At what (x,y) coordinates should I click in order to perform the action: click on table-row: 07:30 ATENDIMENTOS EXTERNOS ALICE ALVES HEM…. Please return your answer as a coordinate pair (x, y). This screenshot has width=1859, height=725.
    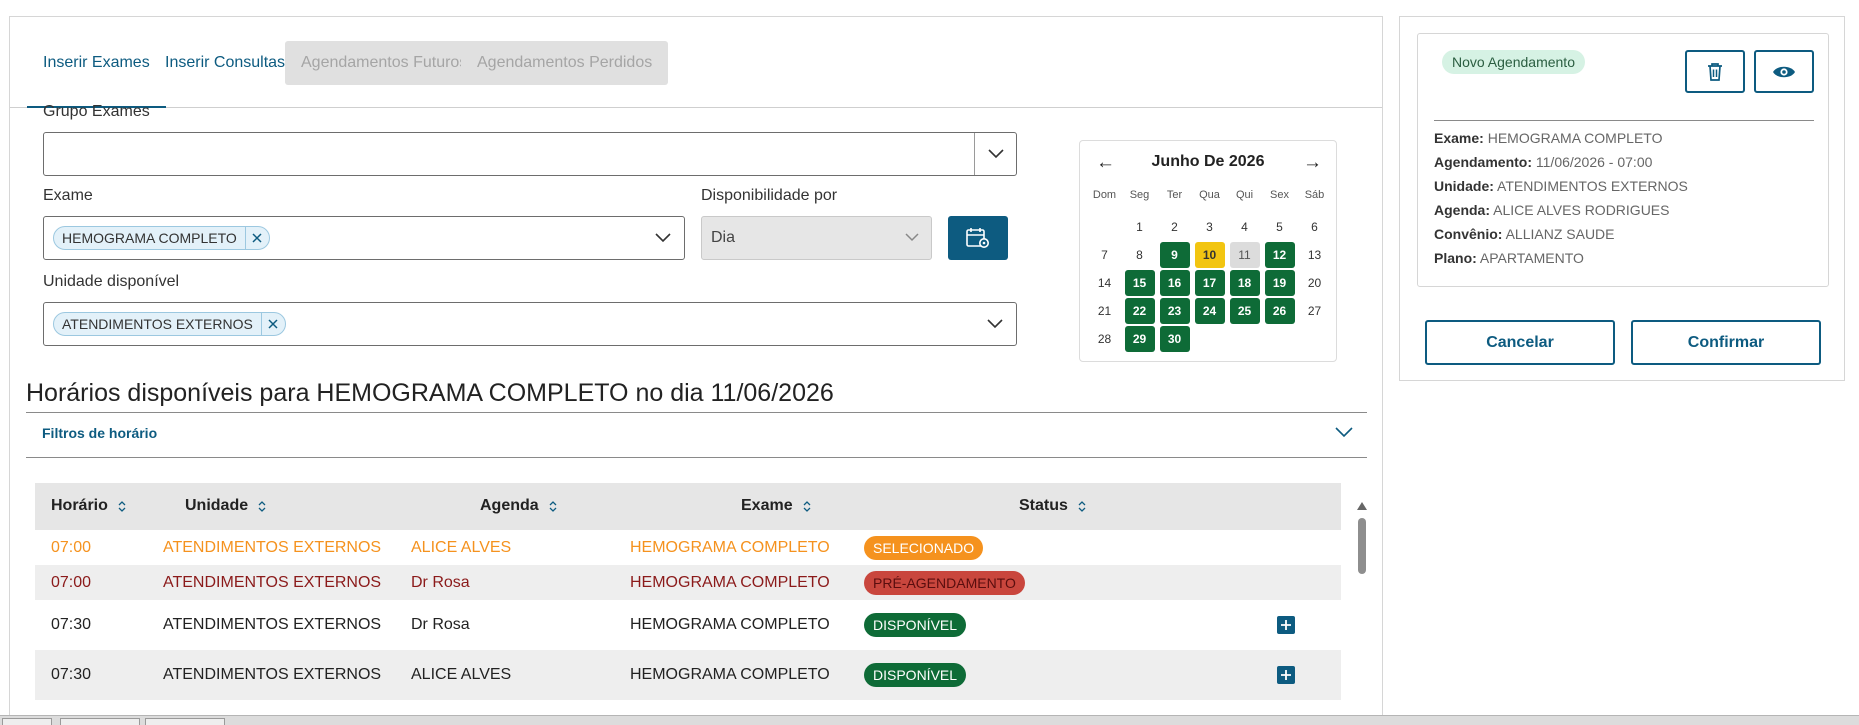
    Looking at the image, I should click on (688, 675).